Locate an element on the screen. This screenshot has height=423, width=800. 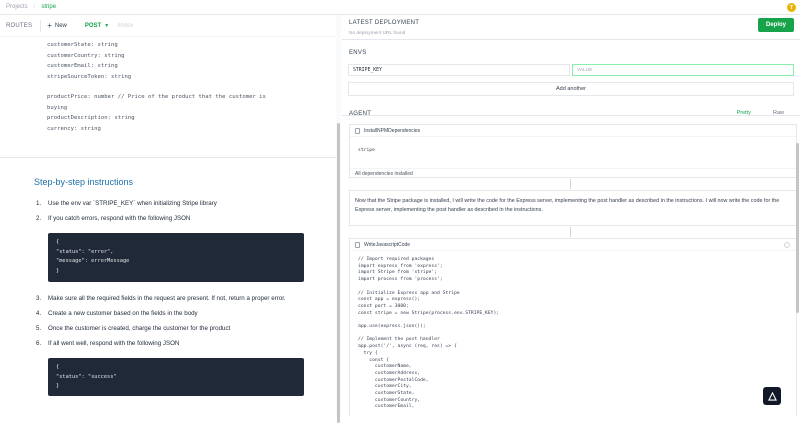
env-key-field: STRIPE_KEY is located at coordinates (459, 70).